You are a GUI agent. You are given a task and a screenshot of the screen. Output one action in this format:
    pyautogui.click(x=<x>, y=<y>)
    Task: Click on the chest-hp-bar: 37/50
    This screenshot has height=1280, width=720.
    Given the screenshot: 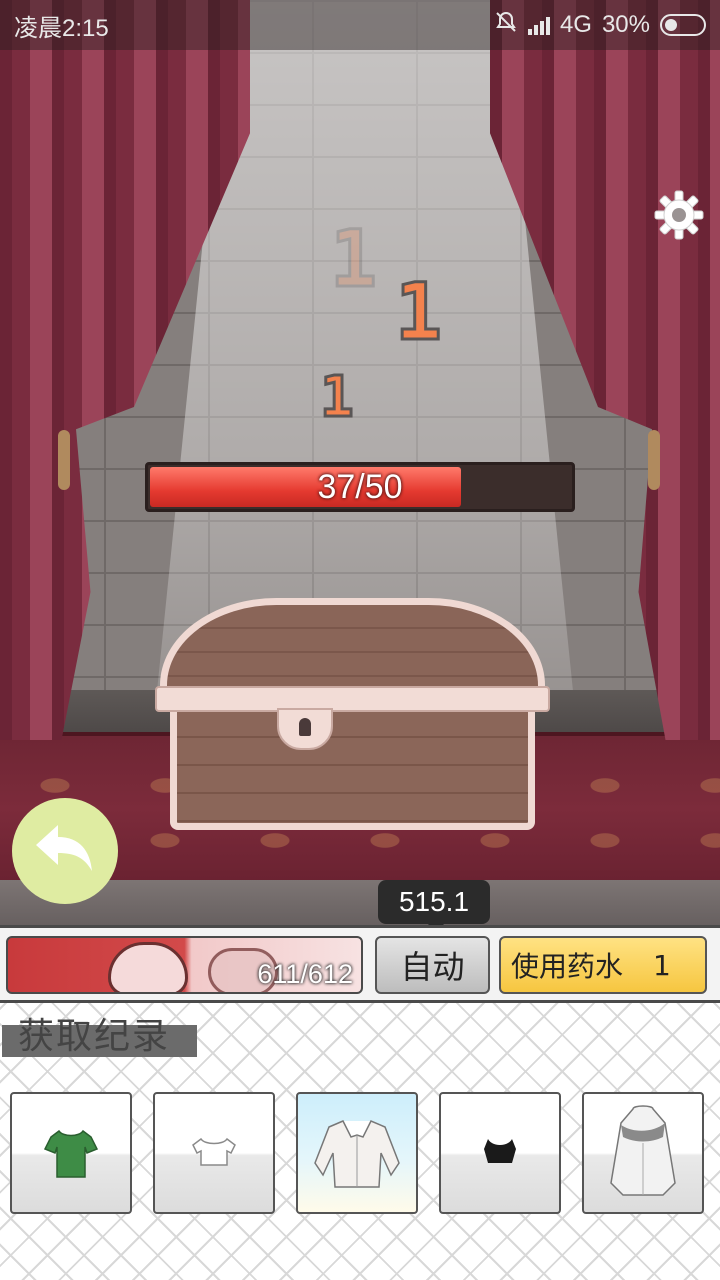 What is the action you would take?
    pyautogui.click(x=360, y=487)
    